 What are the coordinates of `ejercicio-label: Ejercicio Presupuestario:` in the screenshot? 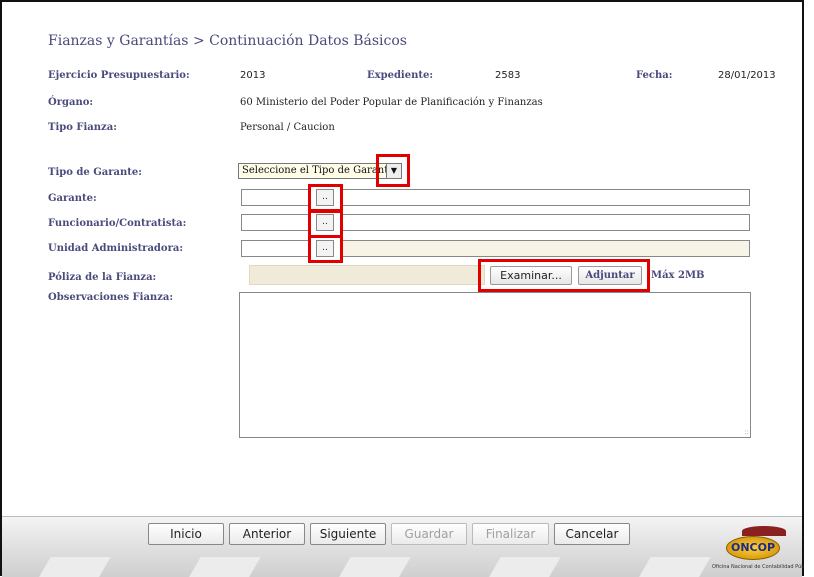 It's located at (119, 75).